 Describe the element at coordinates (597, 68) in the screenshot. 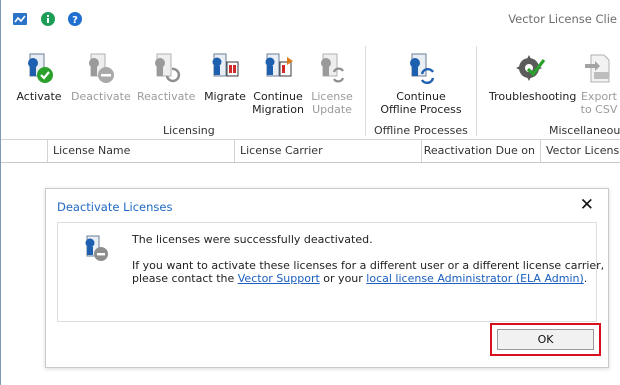

I see `csv-export-icon` at that location.